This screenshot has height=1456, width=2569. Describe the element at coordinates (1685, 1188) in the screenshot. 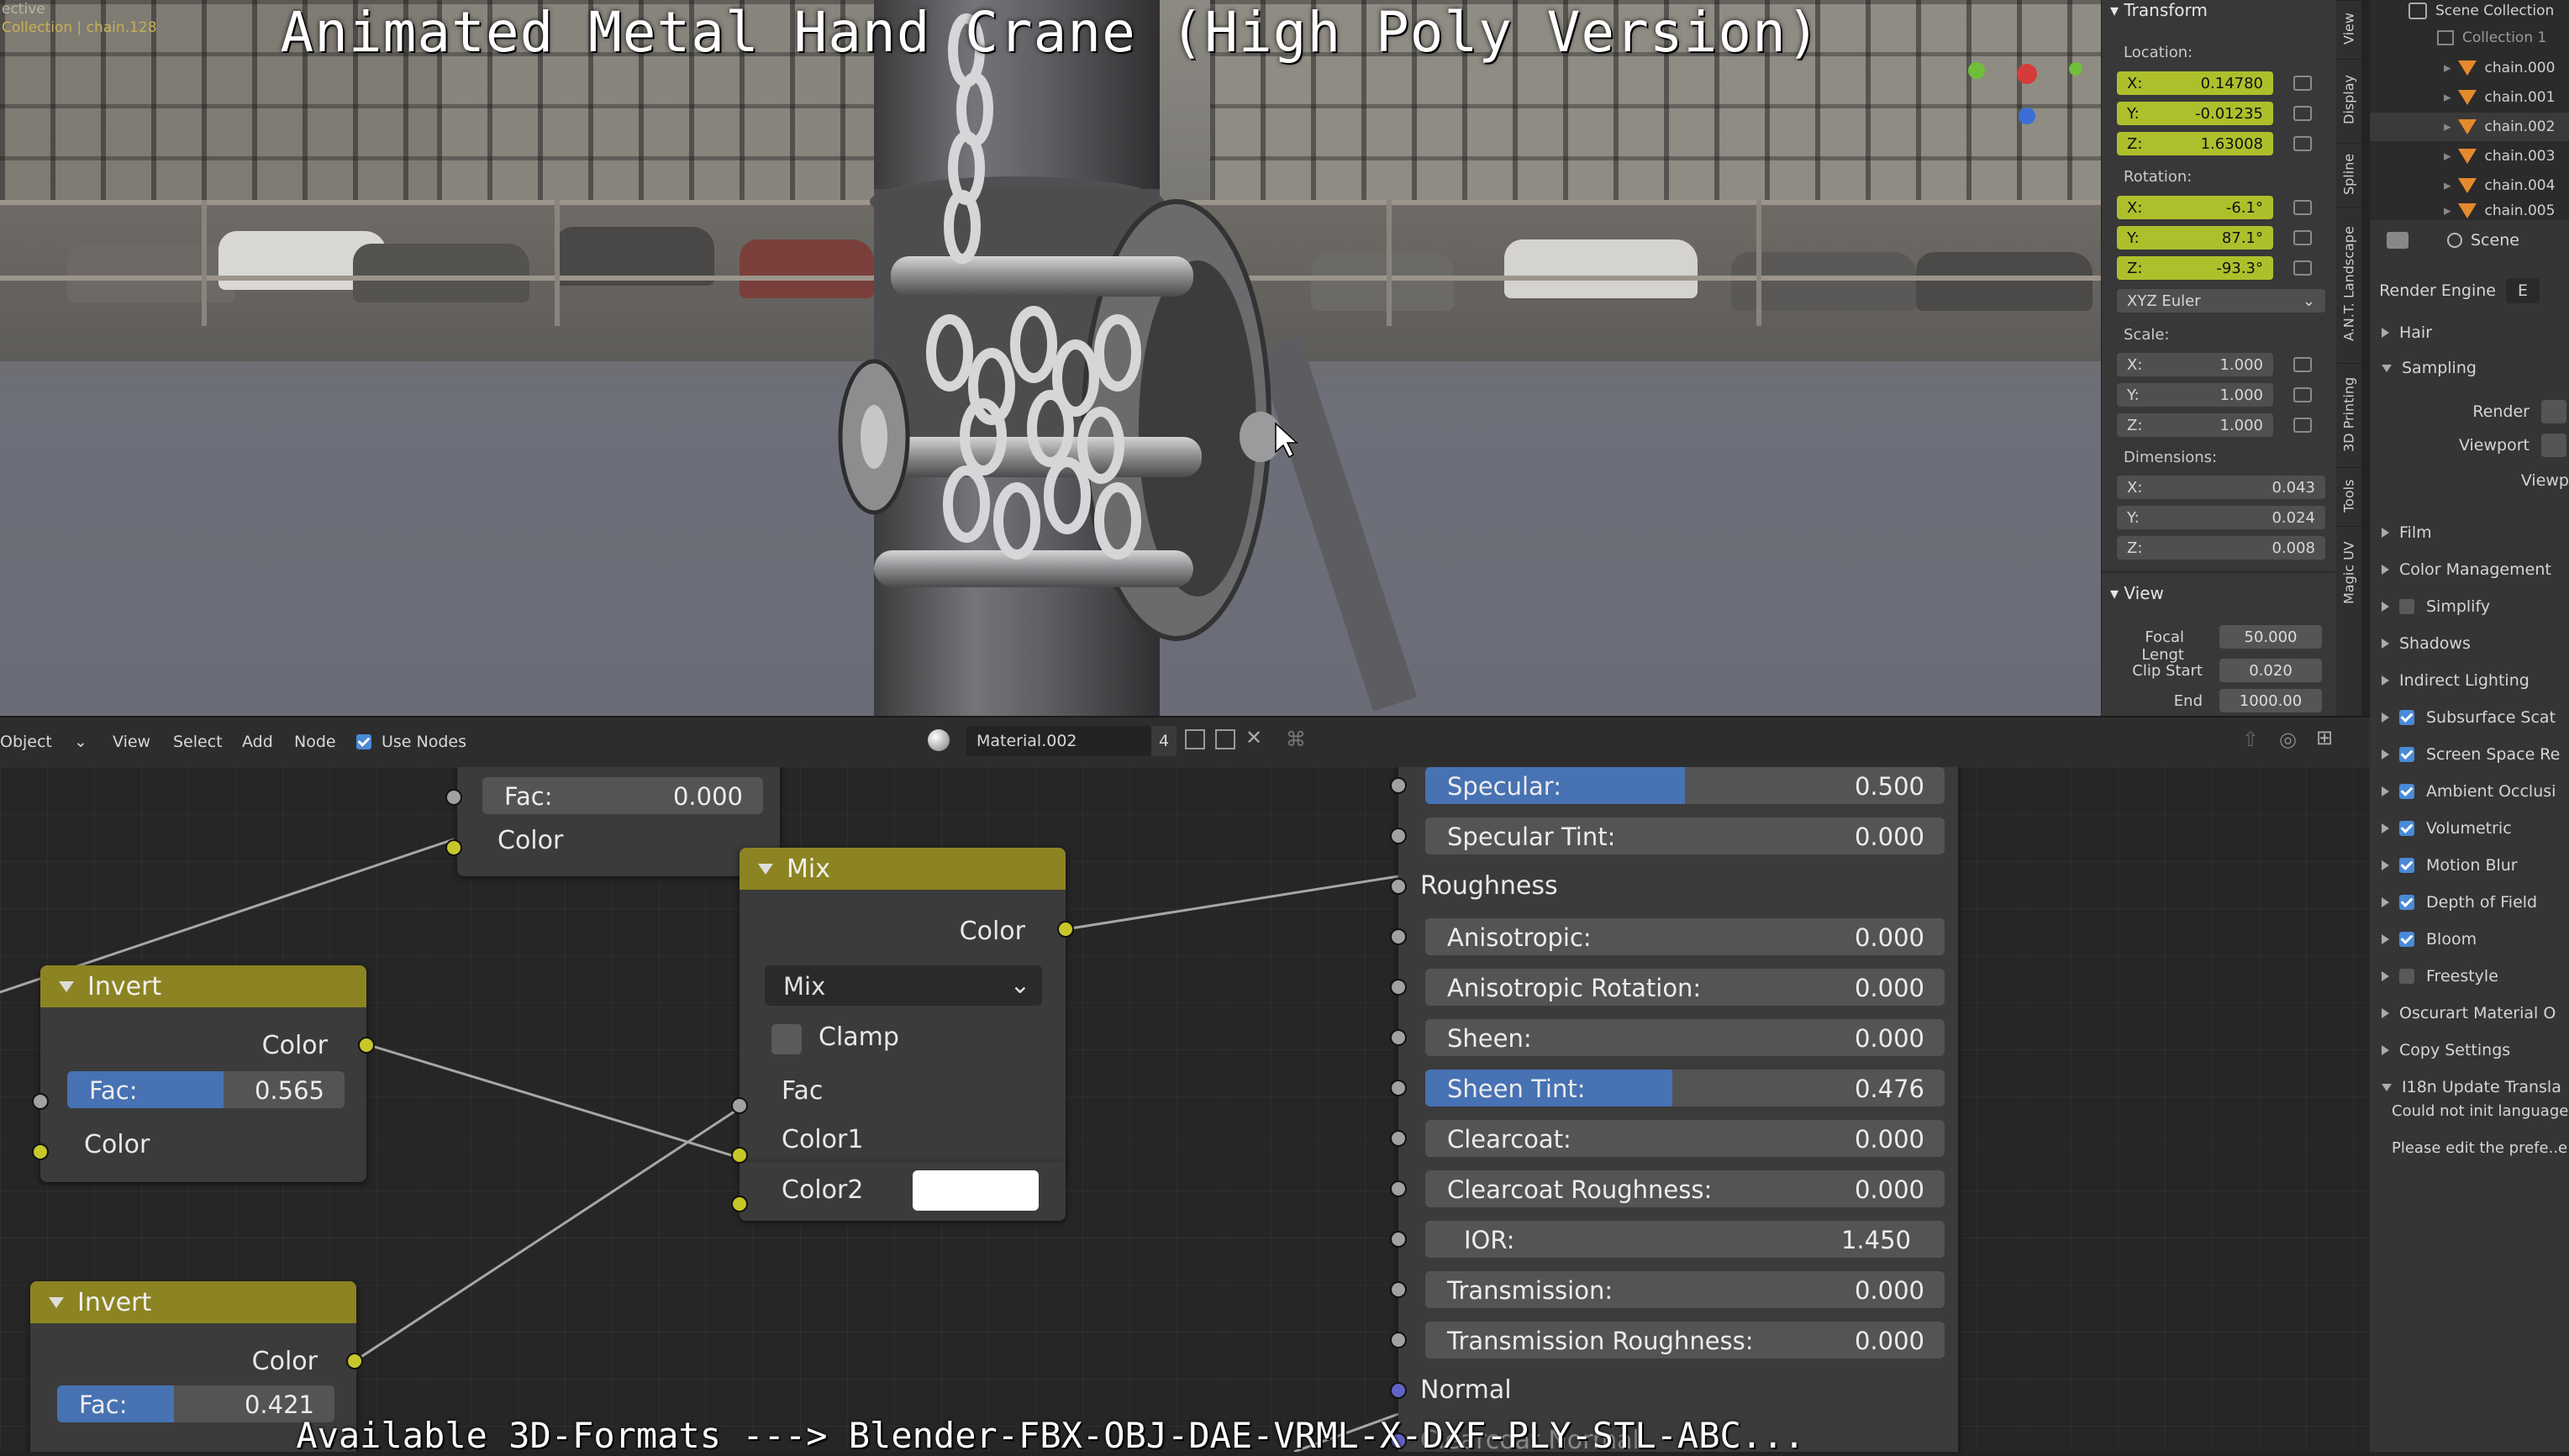

I see `bsdf-slider: Clearcoat Roughness: 0.000` at that location.